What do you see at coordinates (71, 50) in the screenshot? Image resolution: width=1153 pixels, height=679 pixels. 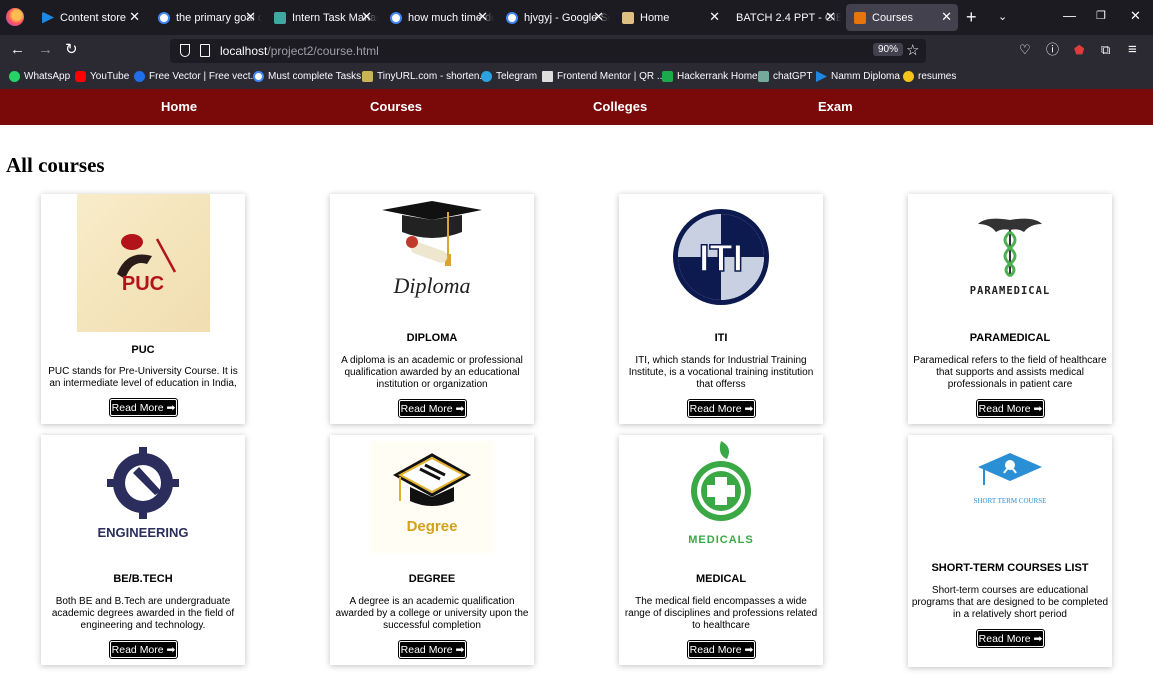 I see `reload-icon: ↻` at bounding box center [71, 50].